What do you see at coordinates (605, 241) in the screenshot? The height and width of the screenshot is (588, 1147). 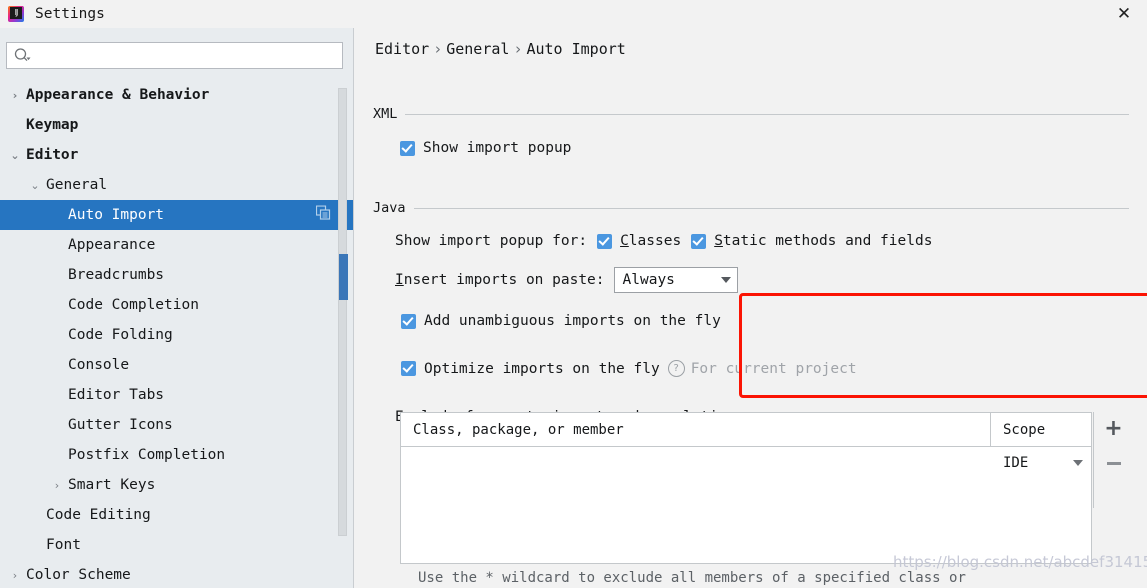 I see `classes-checkbox` at bounding box center [605, 241].